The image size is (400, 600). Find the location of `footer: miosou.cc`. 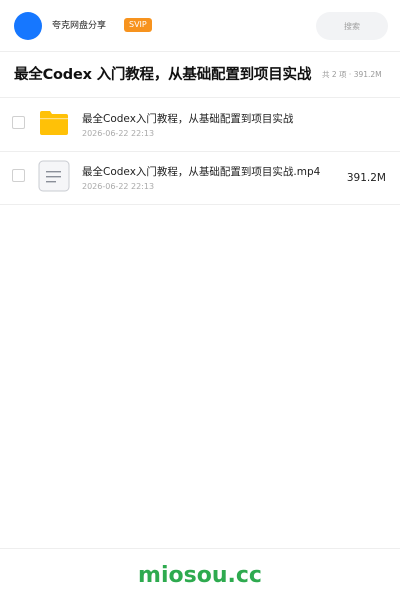

footer: miosou.cc is located at coordinates (200, 574).